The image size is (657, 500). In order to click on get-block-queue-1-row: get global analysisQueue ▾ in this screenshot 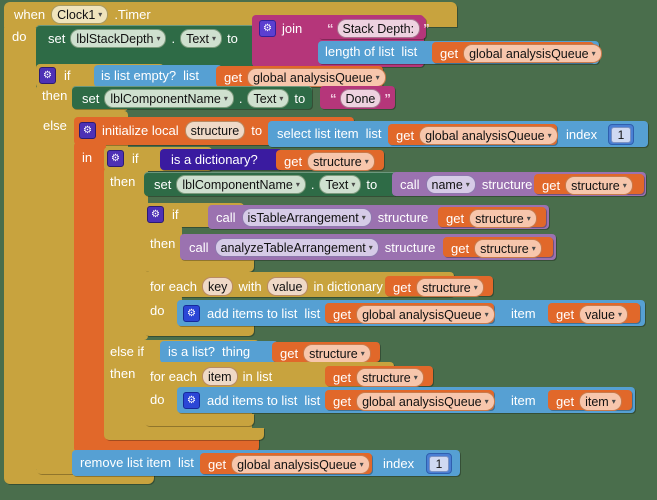, I will do `click(521, 53)`.